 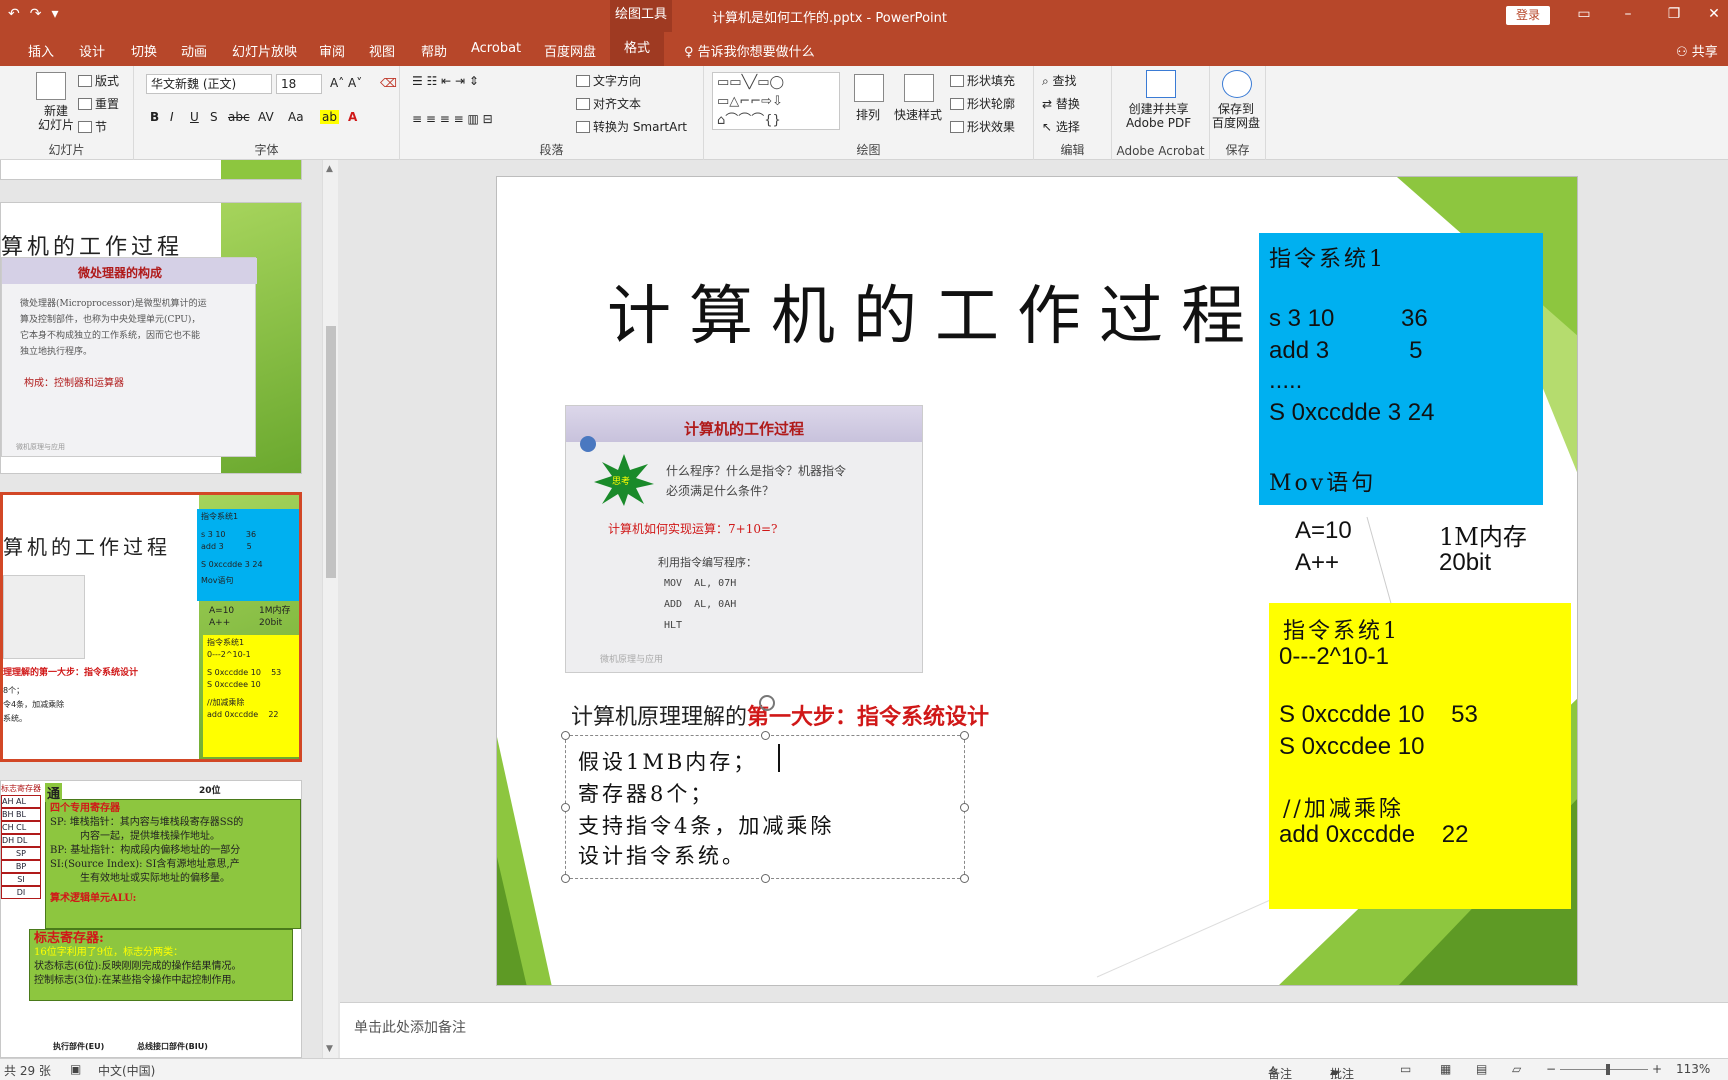 I want to click on tab-insert: 插入, so click(x=41, y=50).